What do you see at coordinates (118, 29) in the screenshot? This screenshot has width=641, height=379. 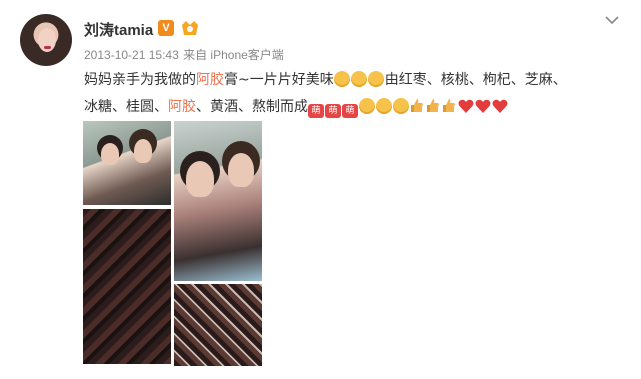 I see `username-link: 刘涛tamia` at bounding box center [118, 29].